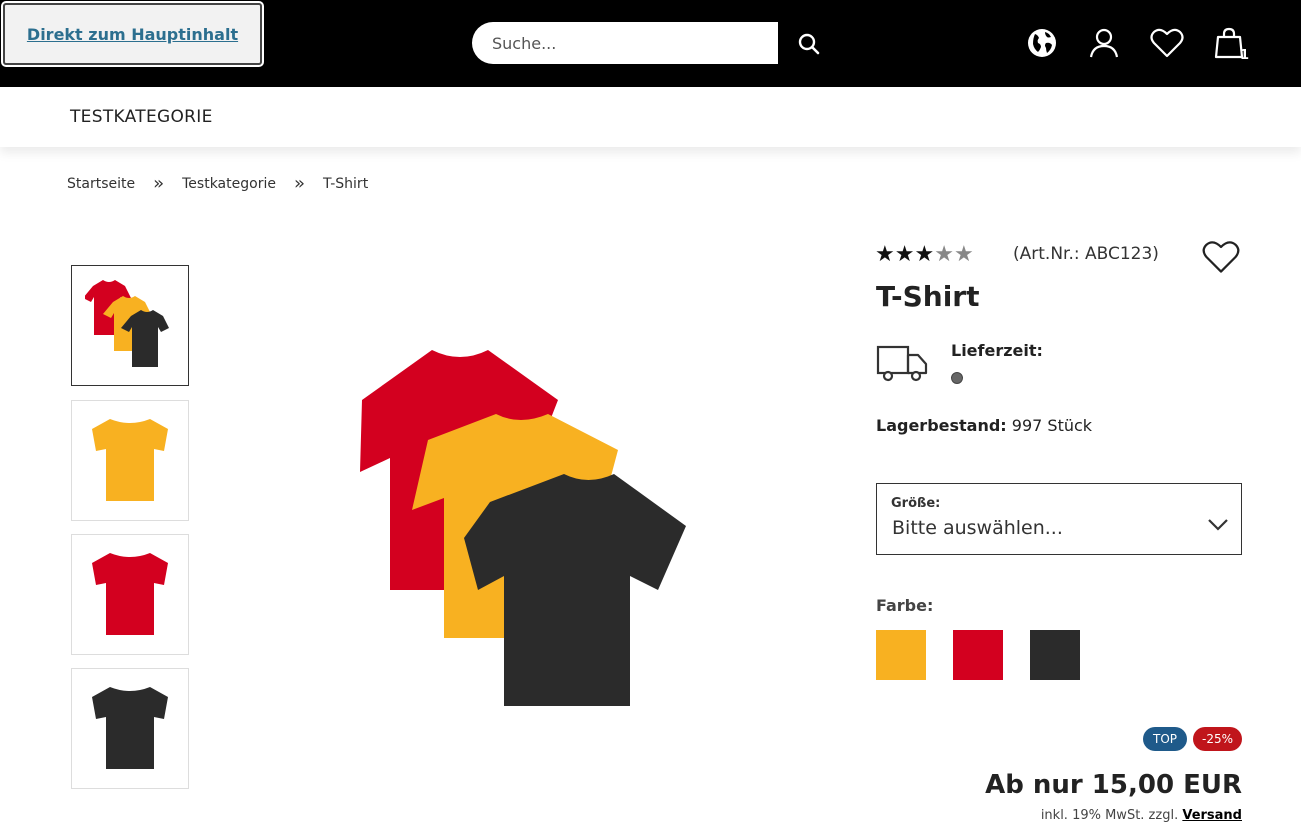  Describe the element at coordinates (928, 296) in the screenshot. I see `product-title: T-Shirt` at that location.